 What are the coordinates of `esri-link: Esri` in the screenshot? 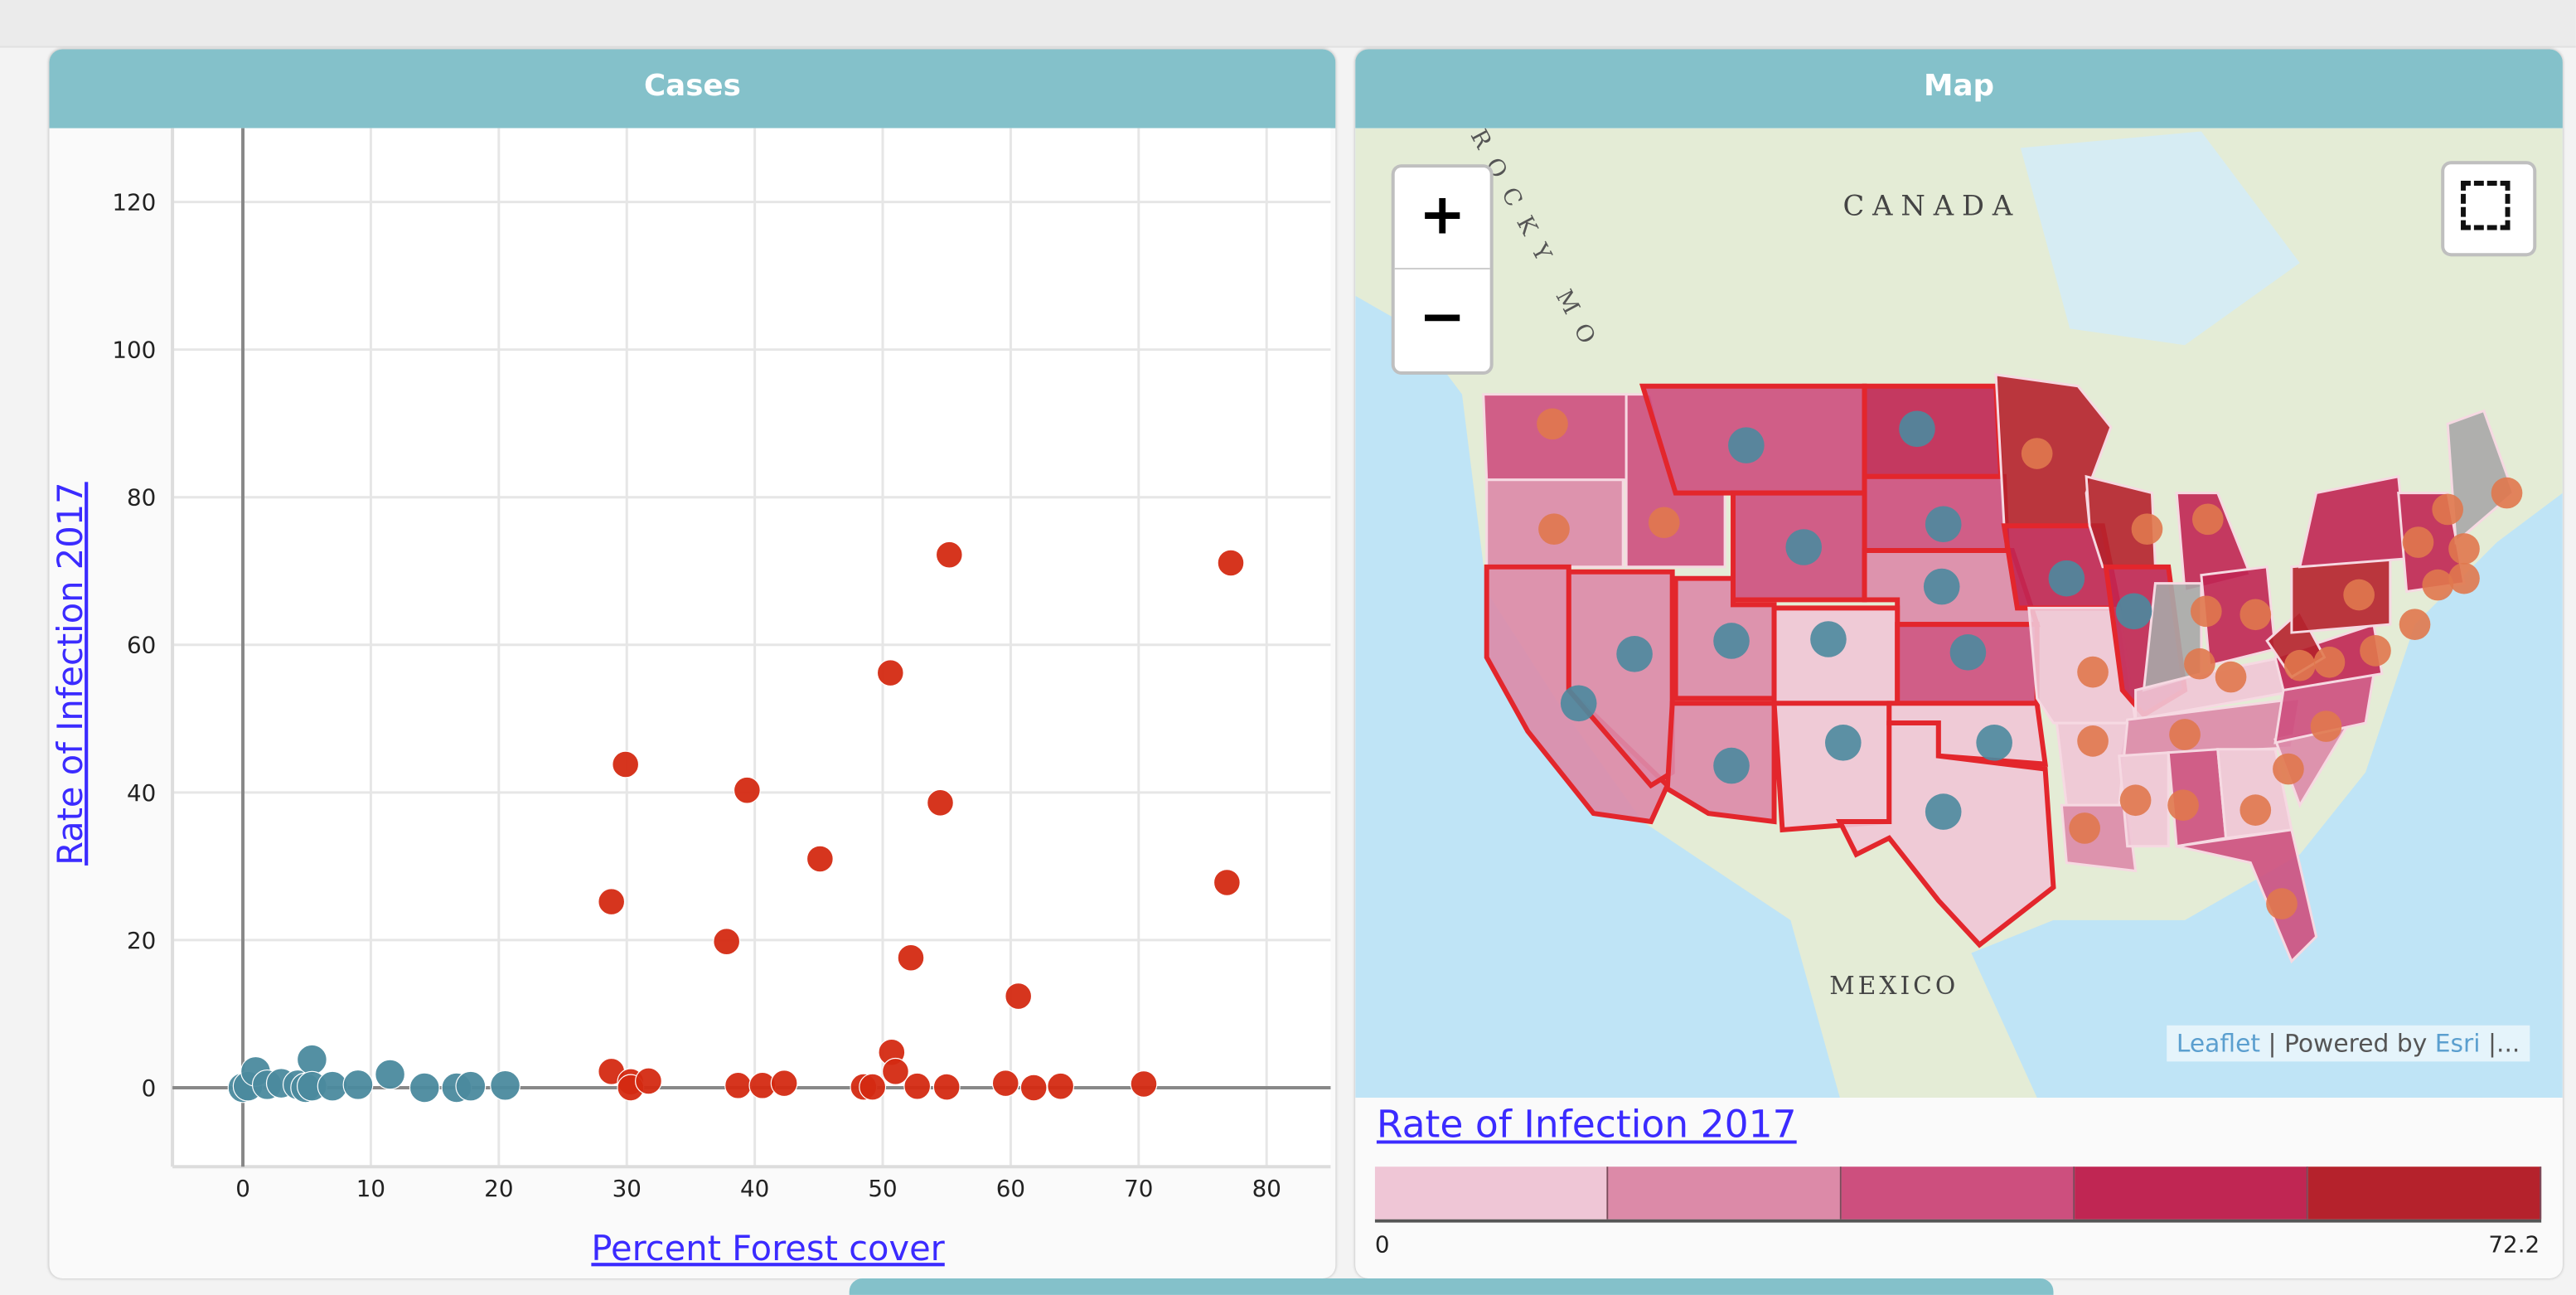 It's located at (2458, 1044).